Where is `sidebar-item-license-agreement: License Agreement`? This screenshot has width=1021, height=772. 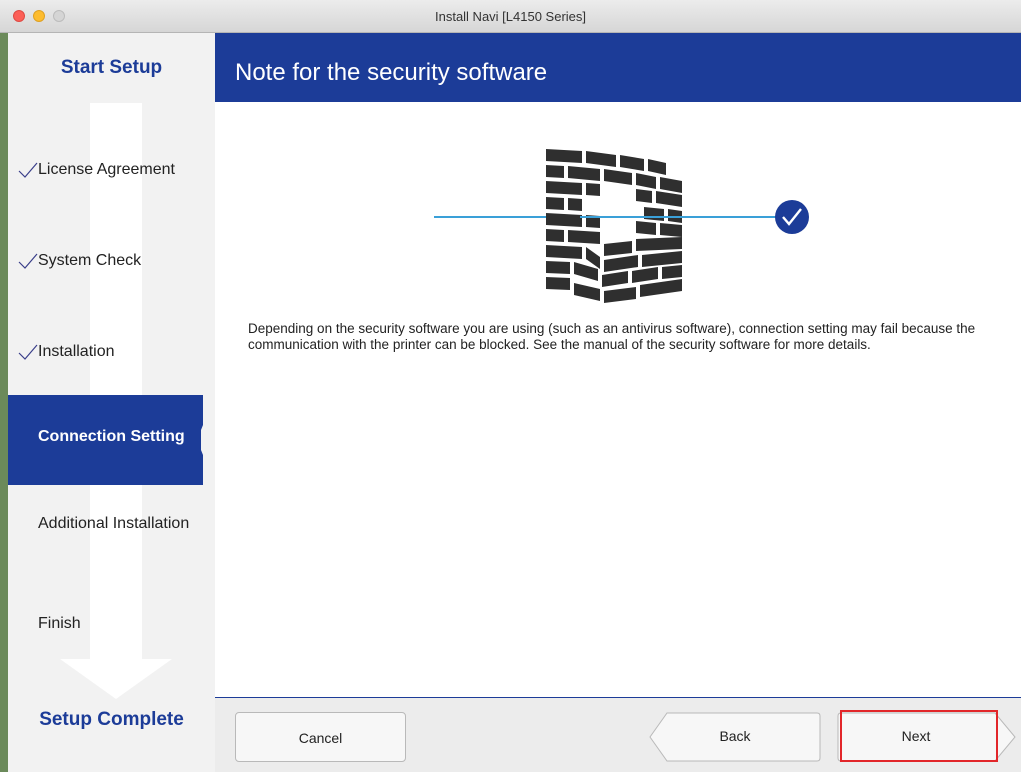
sidebar-item-license-agreement: License Agreement is located at coordinates (111, 170).